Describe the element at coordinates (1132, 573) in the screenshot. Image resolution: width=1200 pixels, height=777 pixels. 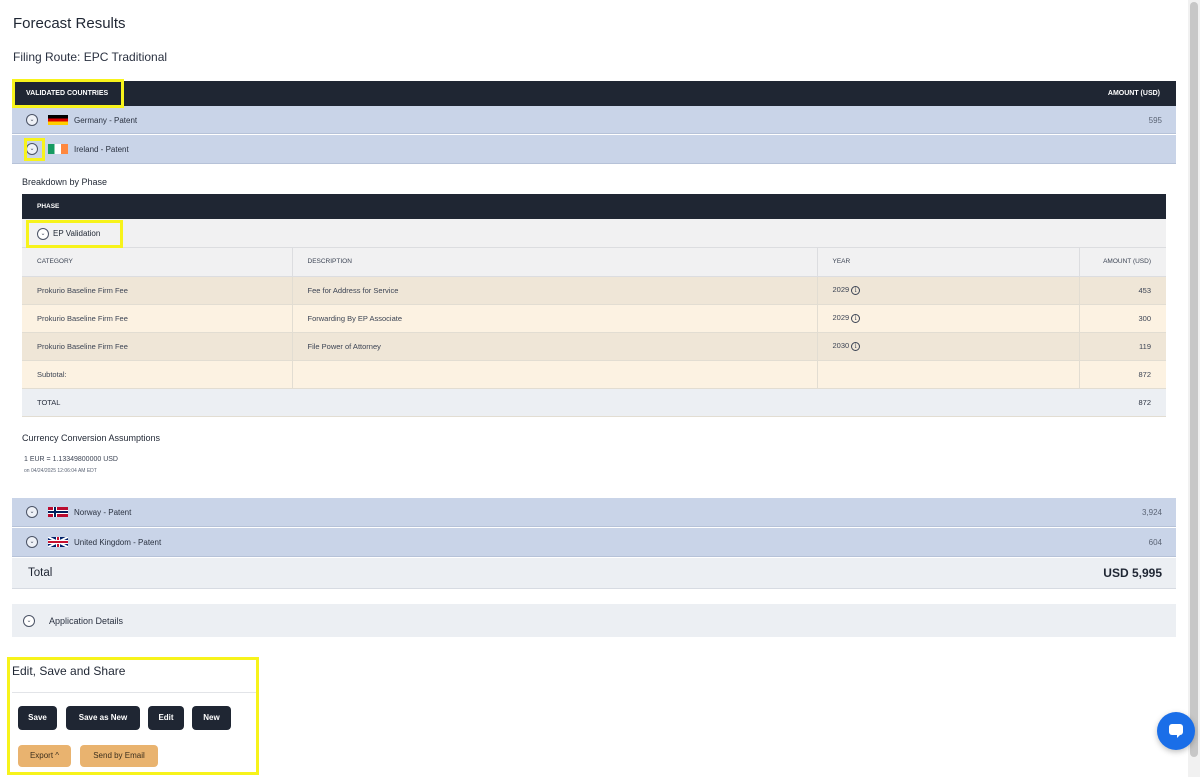
I see `grand-total-value: USD 5,995` at that location.